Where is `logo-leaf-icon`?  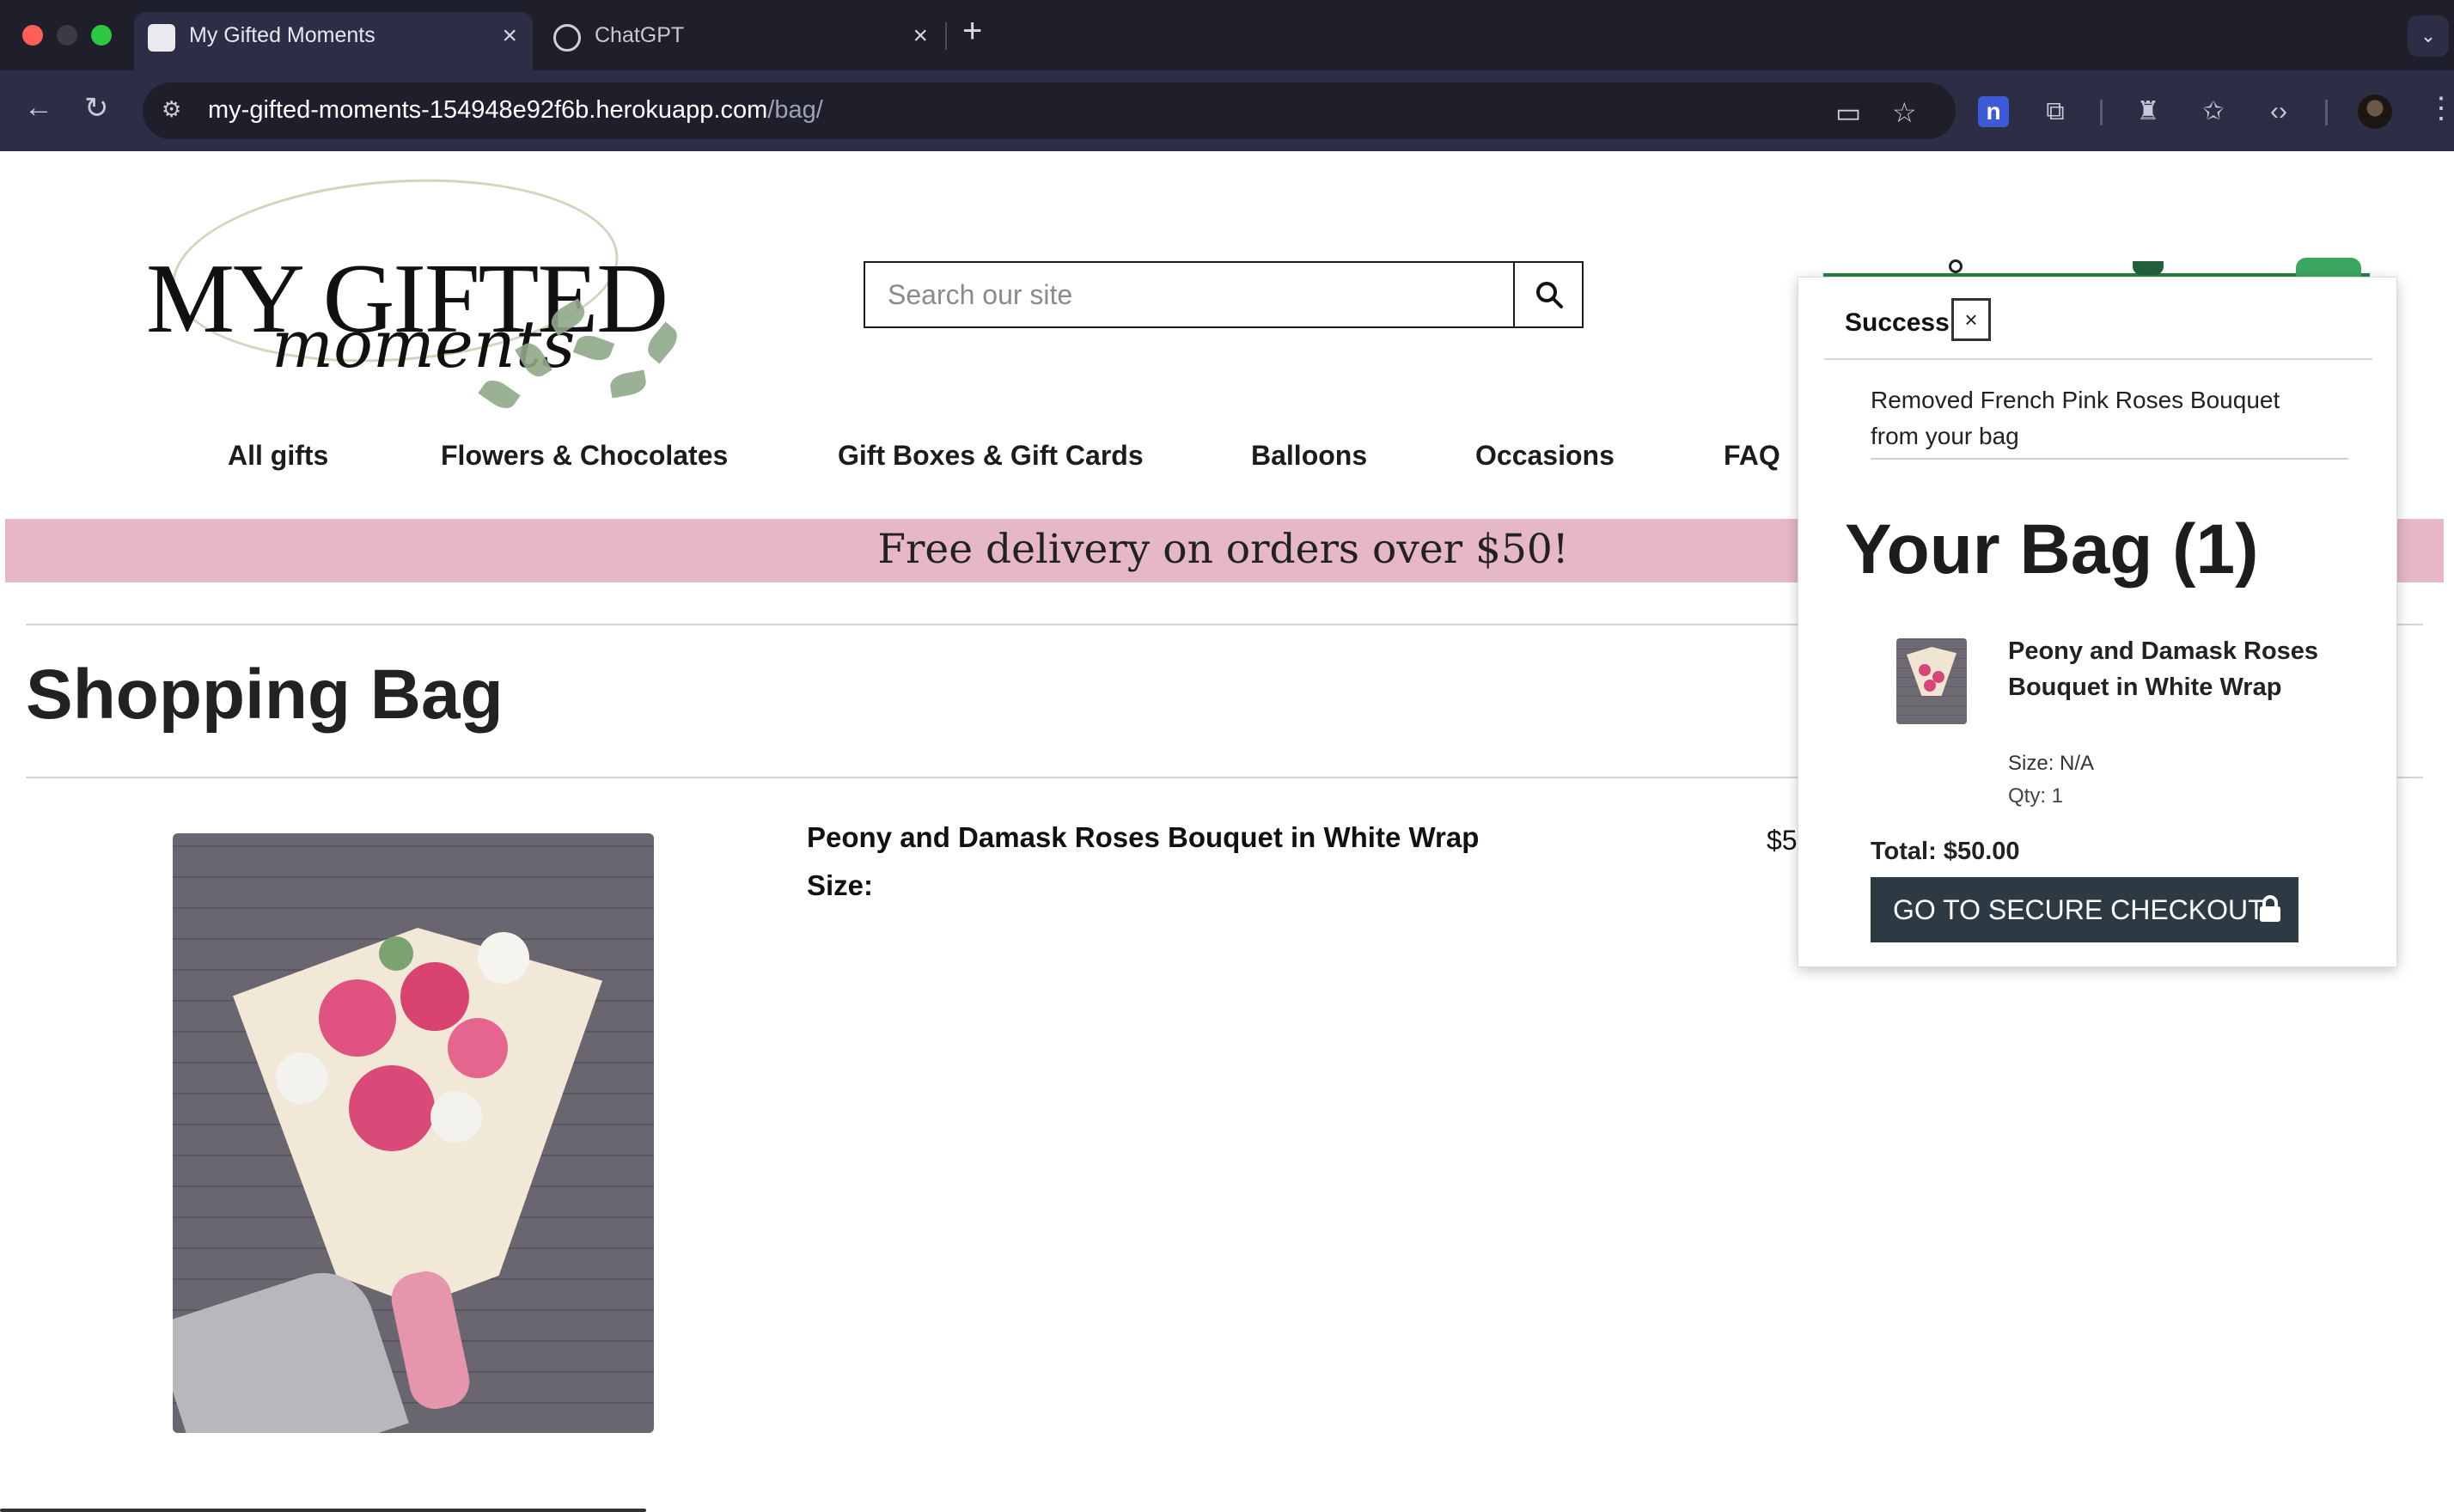 logo-leaf-icon is located at coordinates (628, 384).